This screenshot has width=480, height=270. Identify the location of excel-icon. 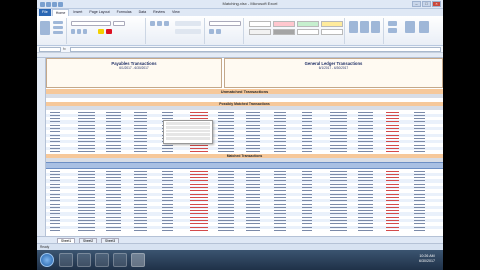
(42, 4).